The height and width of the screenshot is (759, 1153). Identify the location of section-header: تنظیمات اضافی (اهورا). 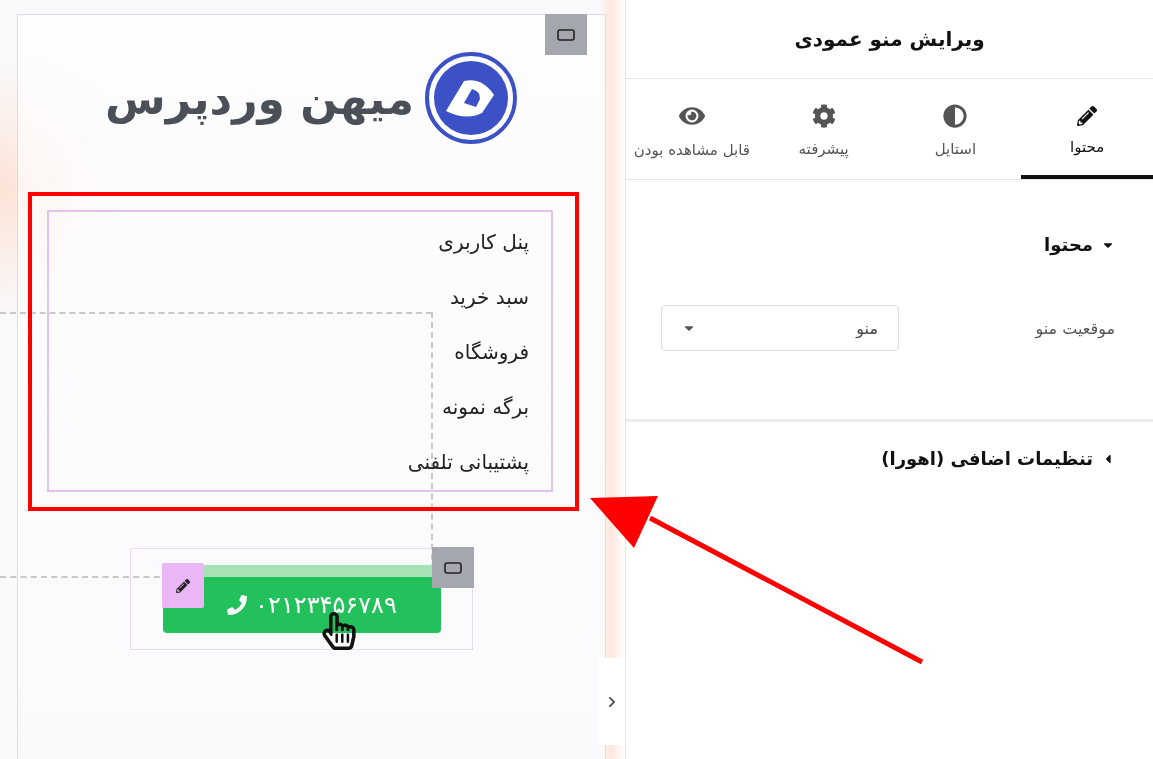
(889, 458).